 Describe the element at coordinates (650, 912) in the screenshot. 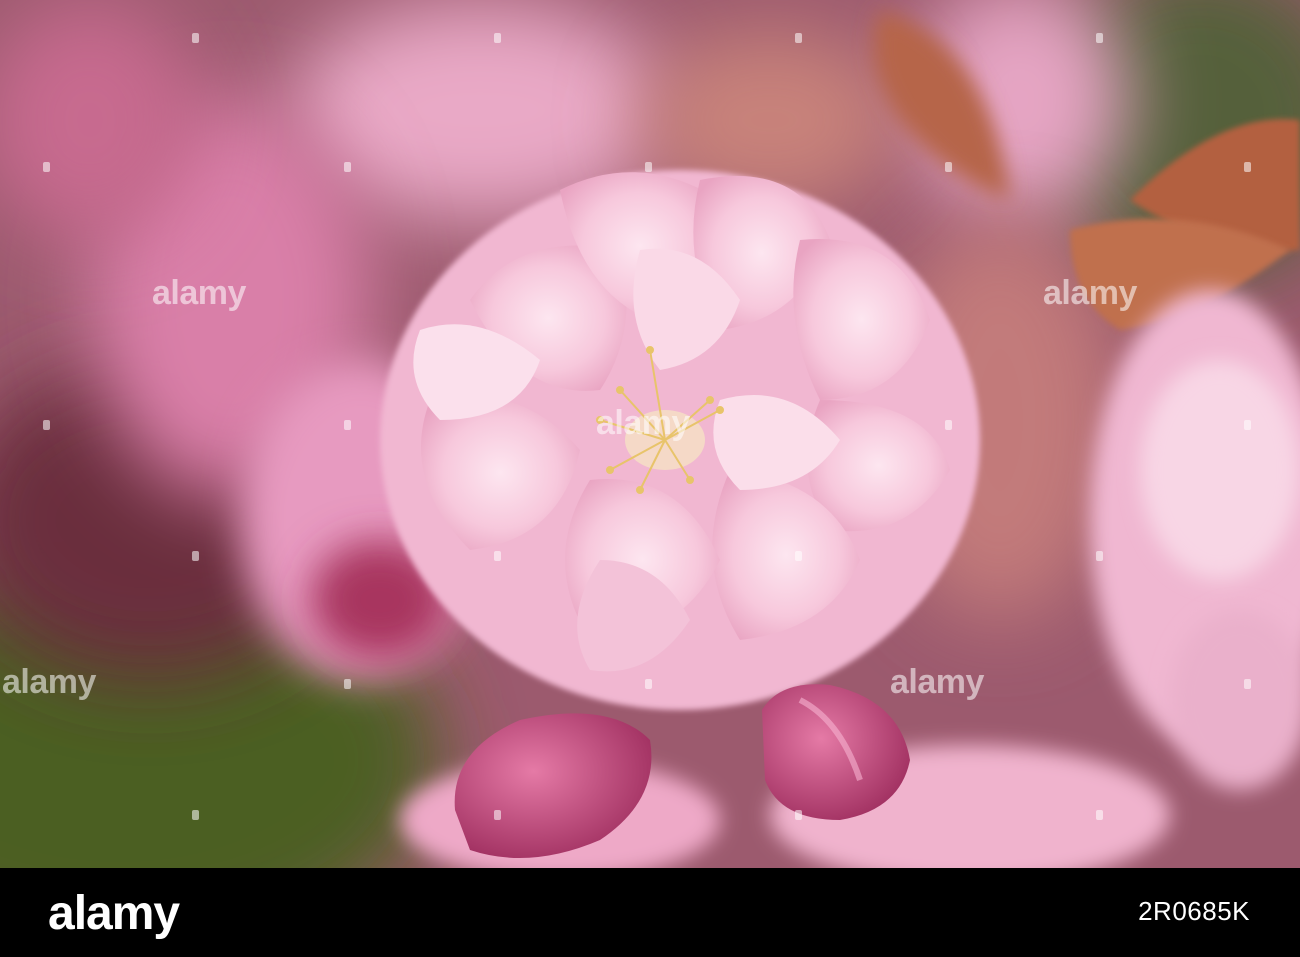

I see `footer-bar: alamy 2R0685K` at that location.